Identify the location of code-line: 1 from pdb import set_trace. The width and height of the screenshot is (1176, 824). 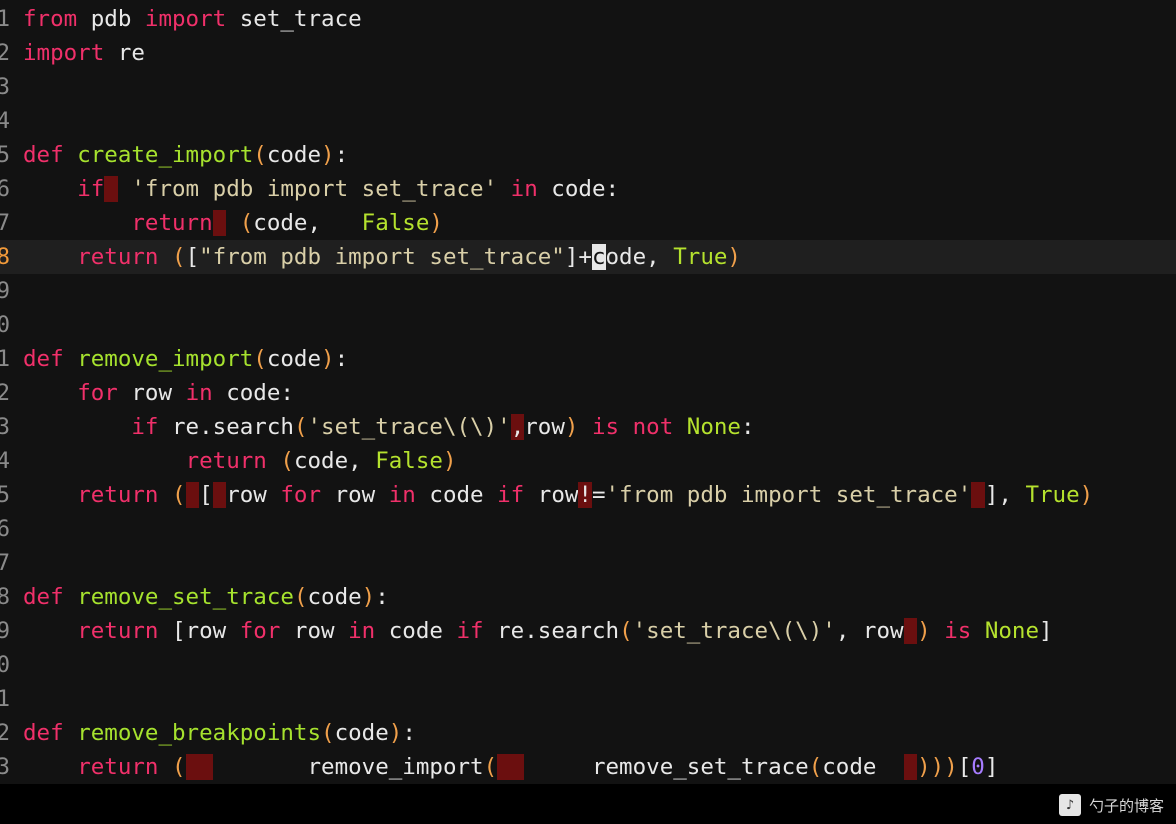
(588, 19).